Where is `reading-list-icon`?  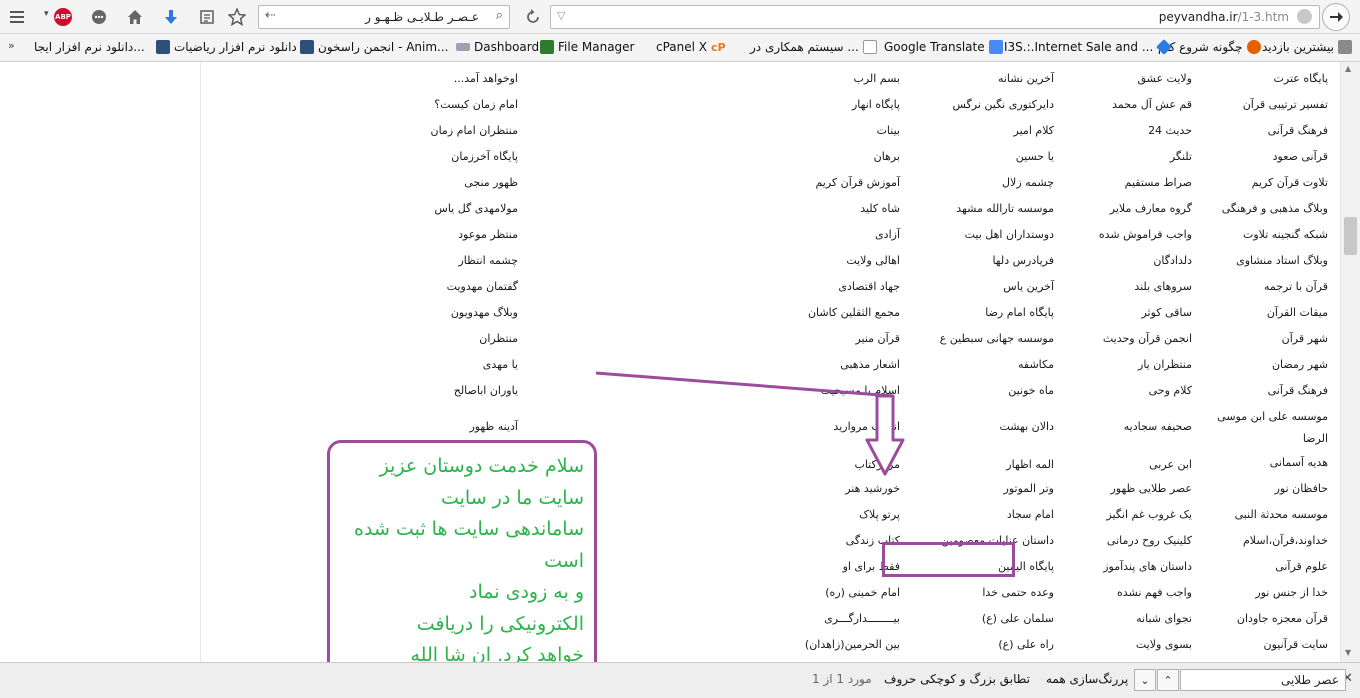 reading-list-icon is located at coordinates (207, 17).